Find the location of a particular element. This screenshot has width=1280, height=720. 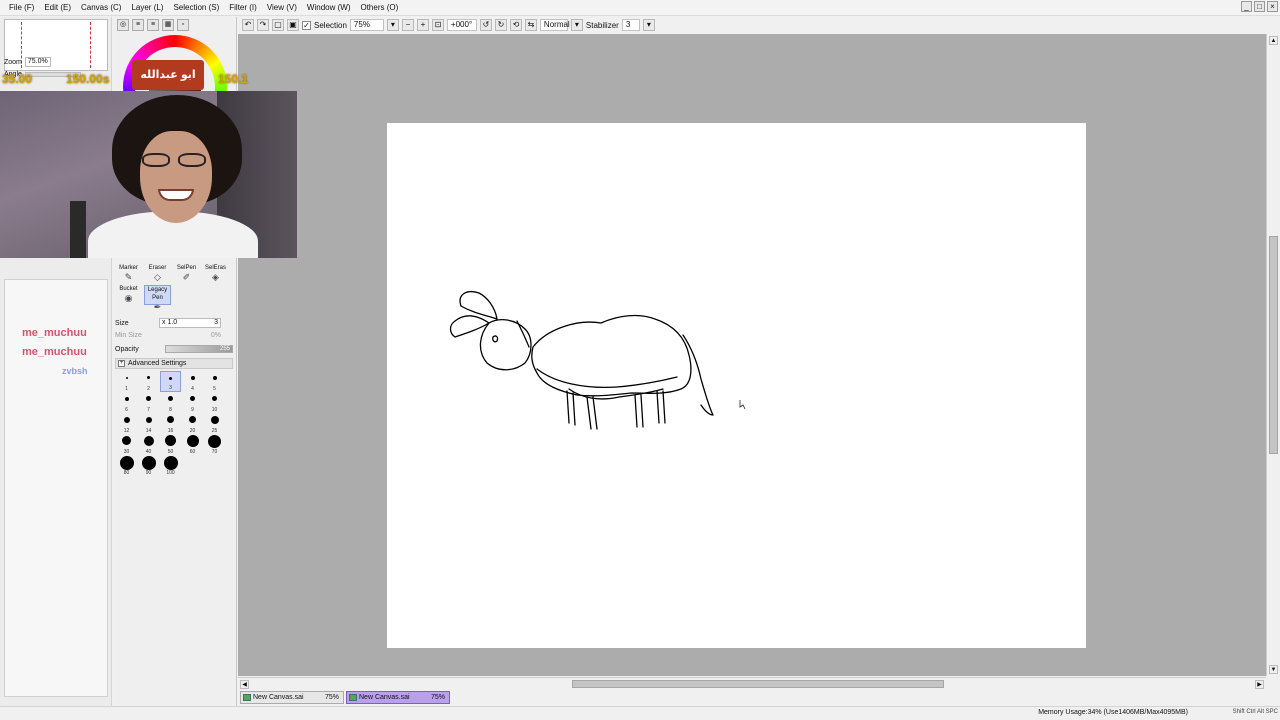

brush-size-6: 6 is located at coordinates (126, 402).